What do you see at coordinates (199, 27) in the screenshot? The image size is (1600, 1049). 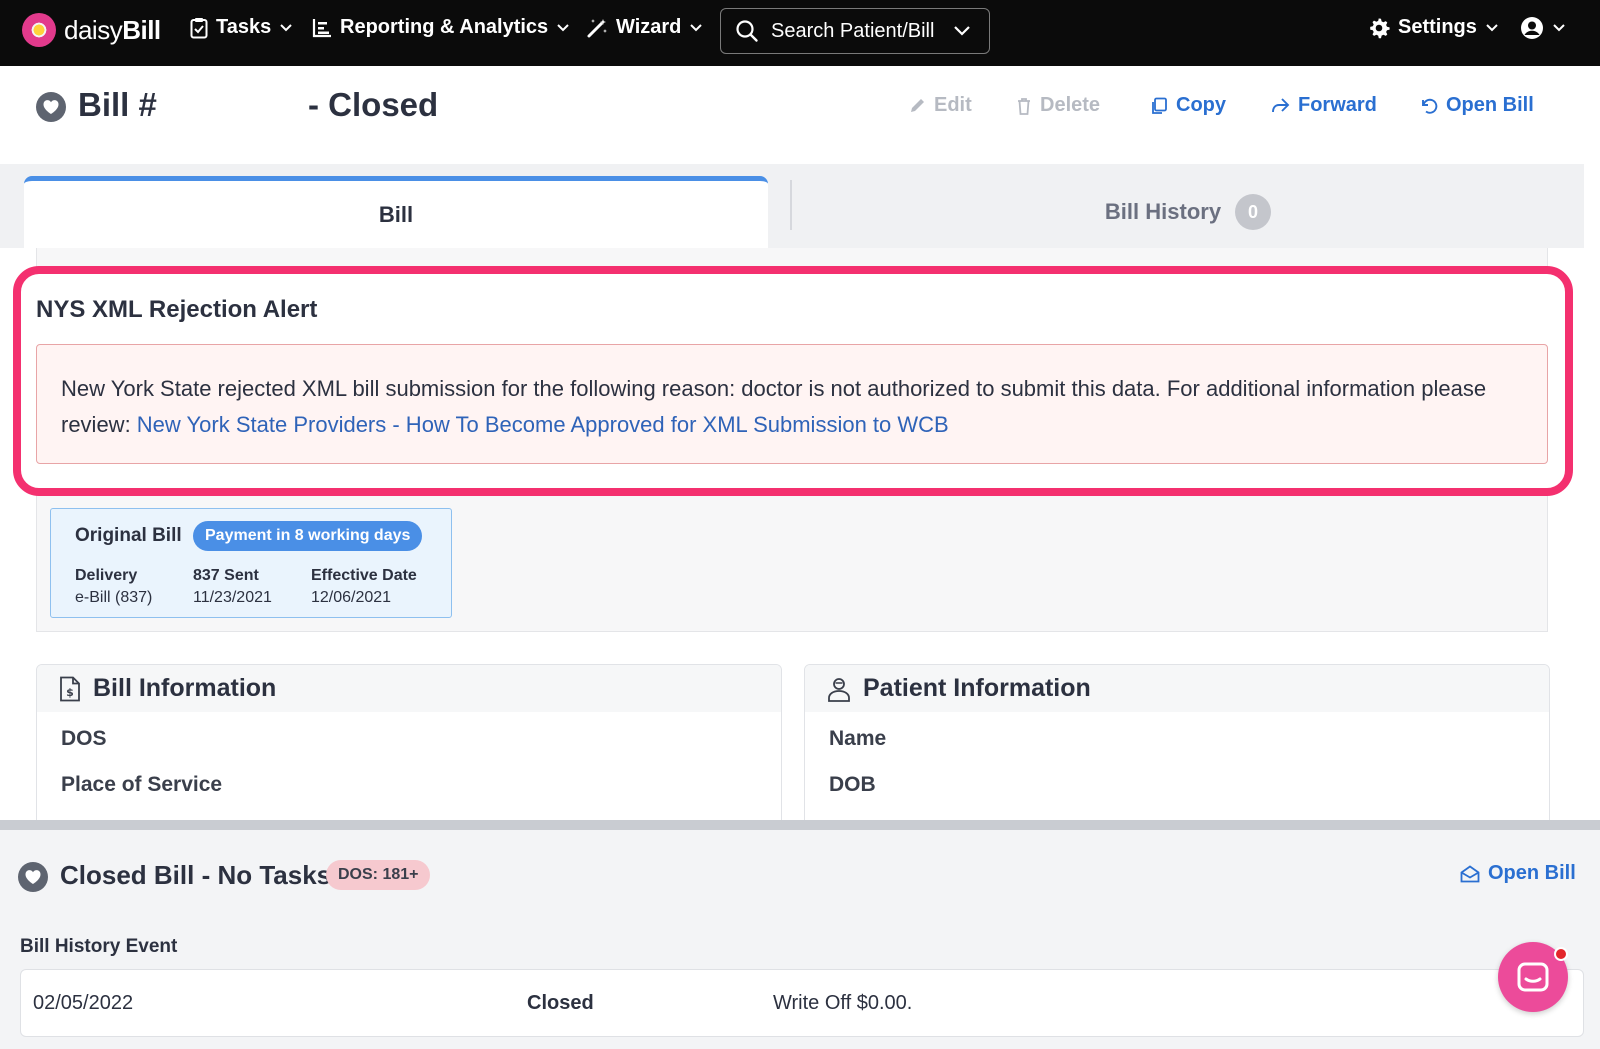 I see `clipboard-check-icon` at bounding box center [199, 27].